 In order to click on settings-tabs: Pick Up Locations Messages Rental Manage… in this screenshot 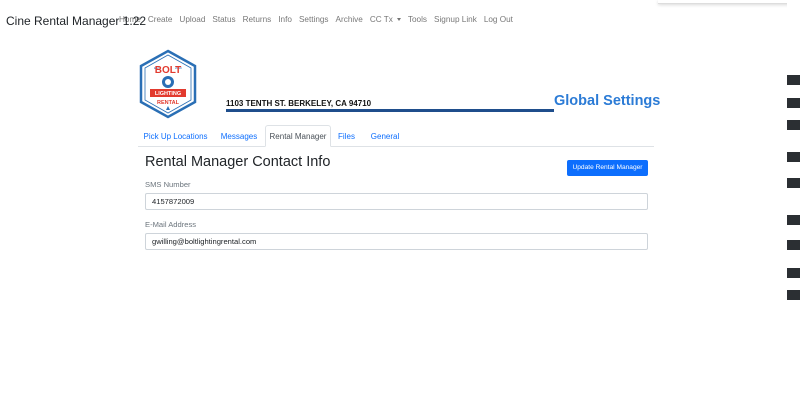, I will do `click(396, 136)`.